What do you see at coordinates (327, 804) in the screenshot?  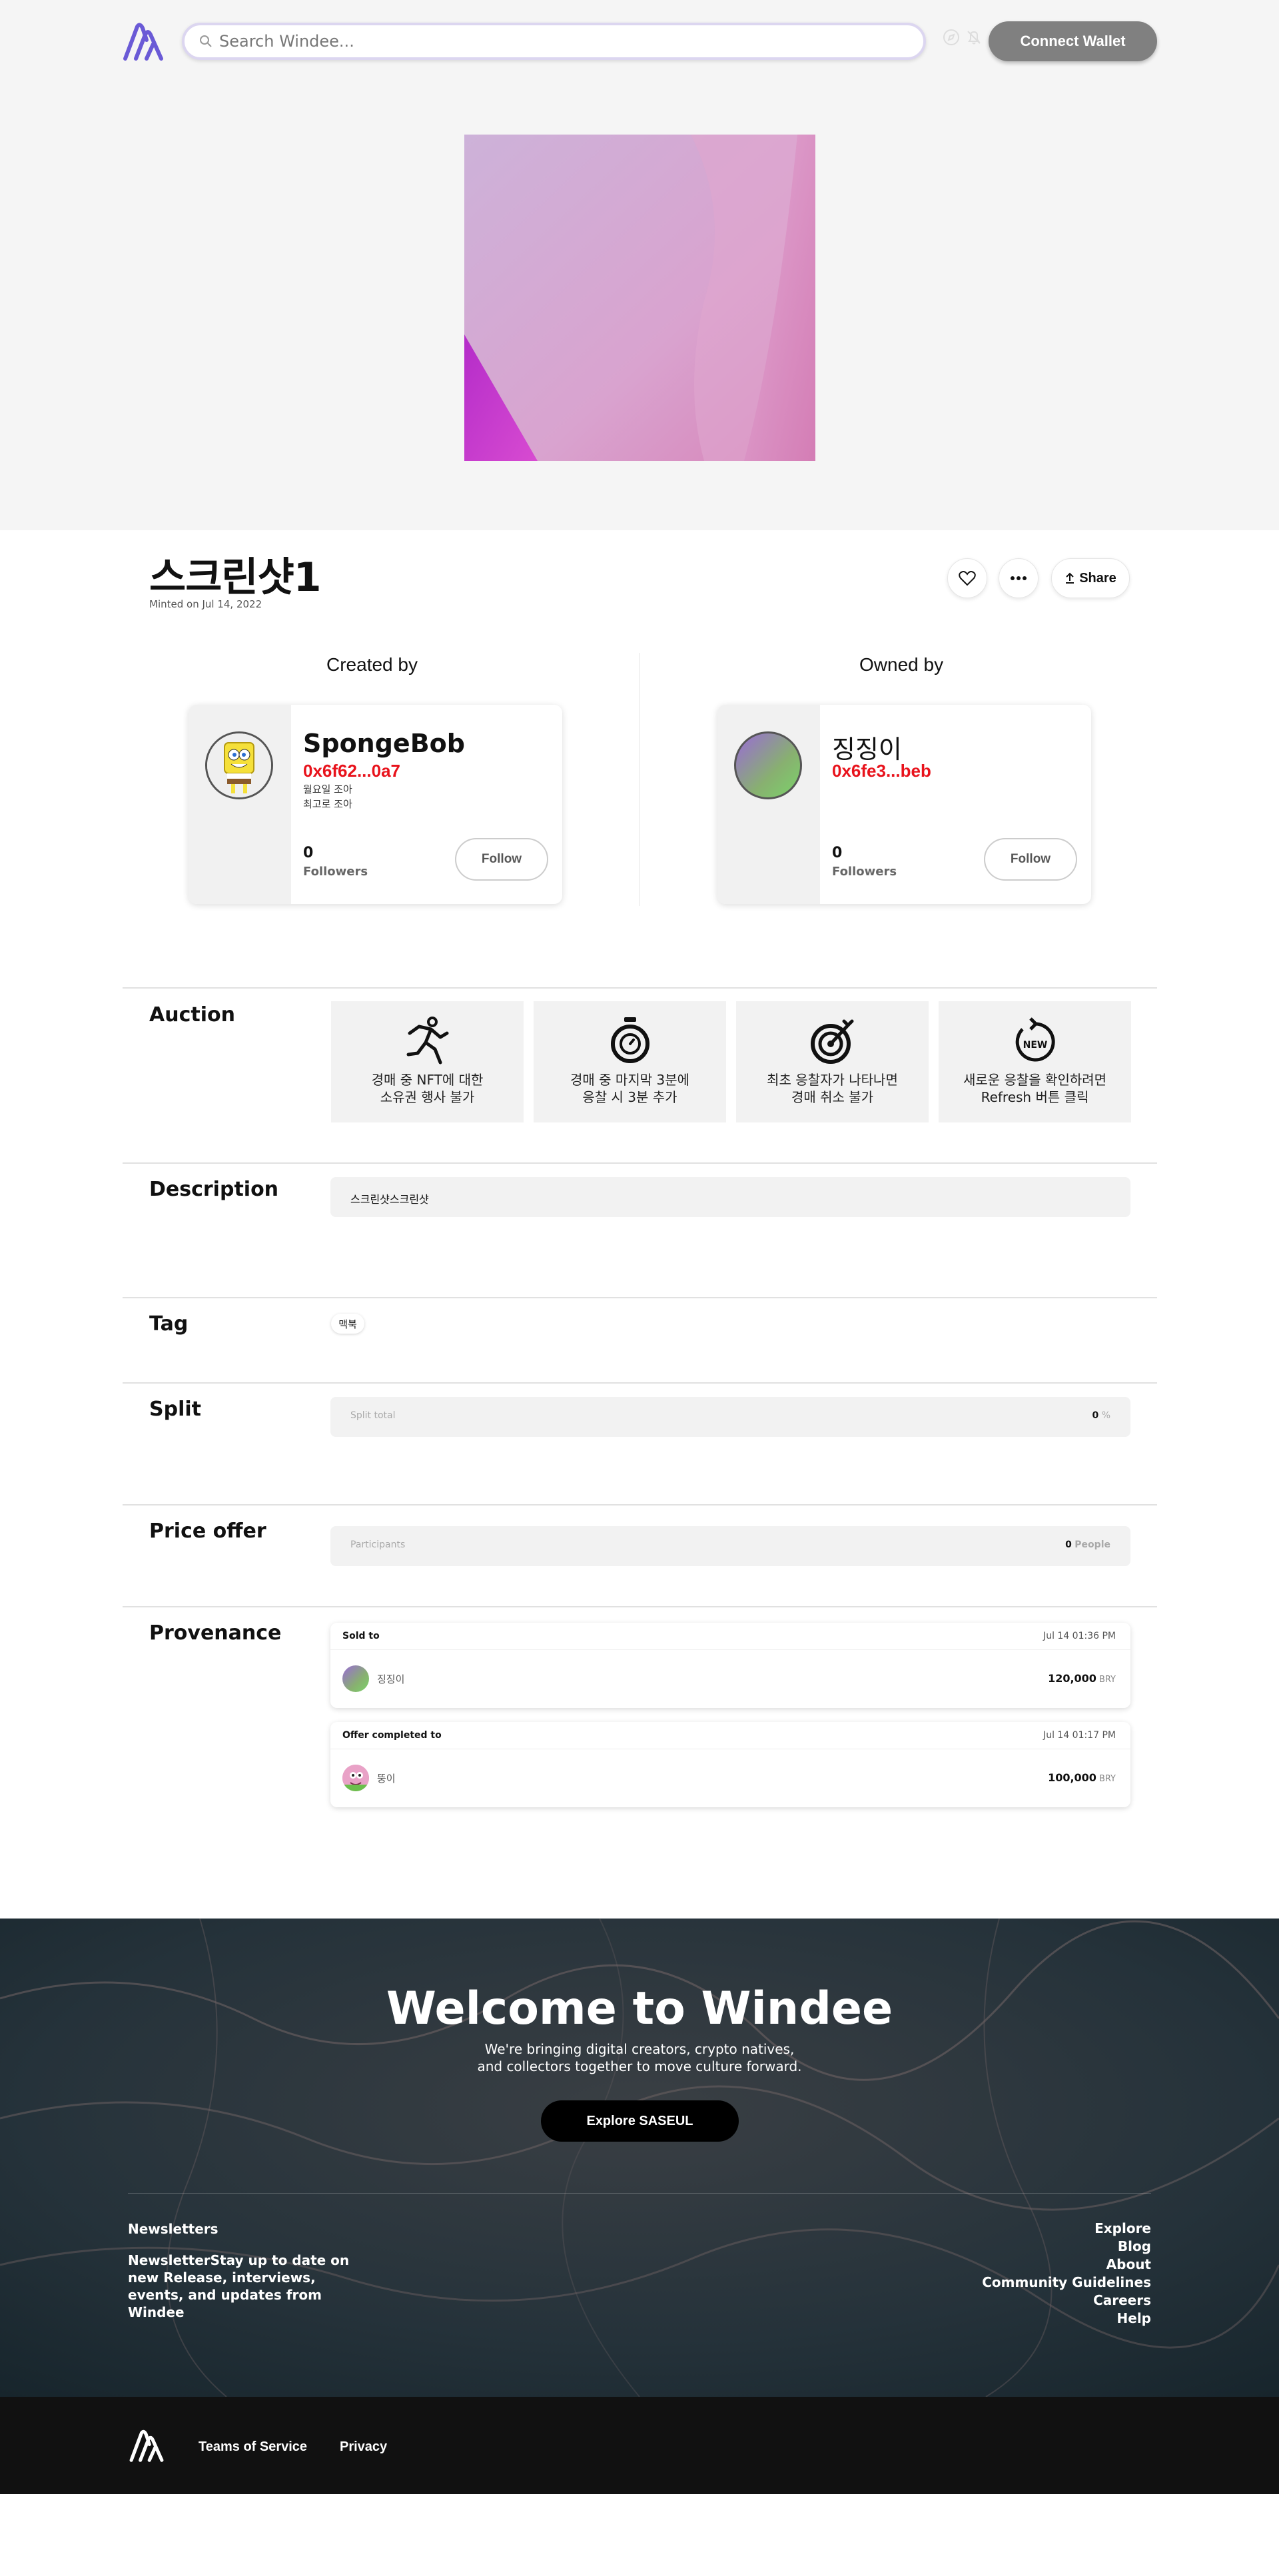 I see `bio-line: 최고로 조아` at bounding box center [327, 804].